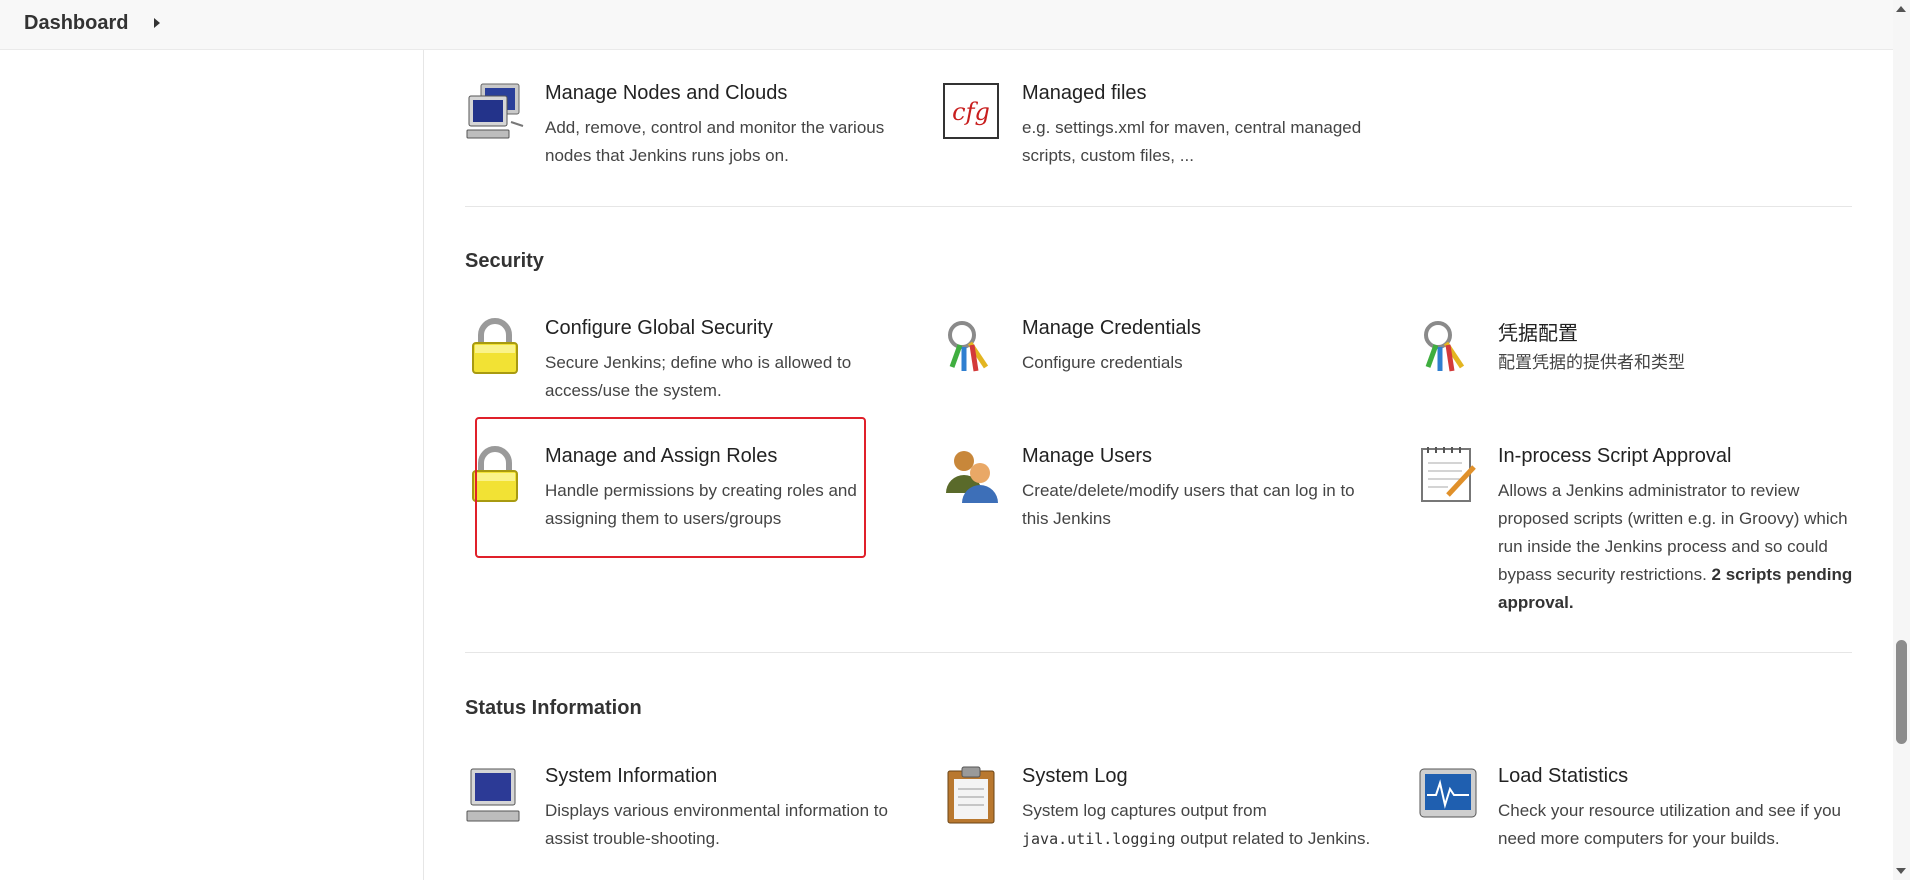 Image resolution: width=1910 pixels, height=880 pixels. I want to click on breadcrumb-dashboard-link: Dashboard, so click(76, 23).